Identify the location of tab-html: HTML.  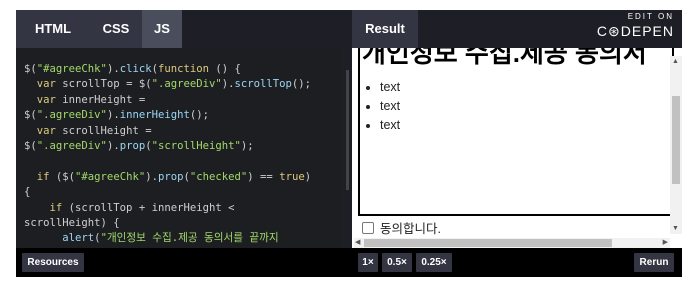
(53, 29).